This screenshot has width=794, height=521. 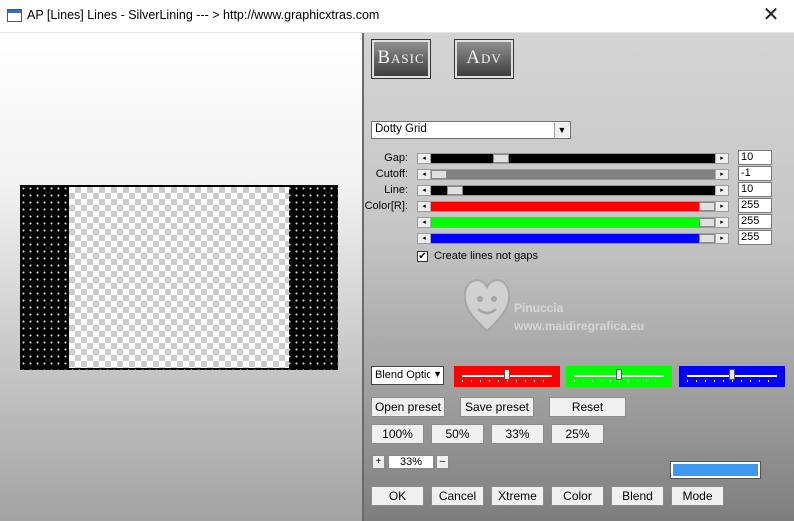 What do you see at coordinates (396, 158) in the screenshot?
I see `gap-label: Gap:` at bounding box center [396, 158].